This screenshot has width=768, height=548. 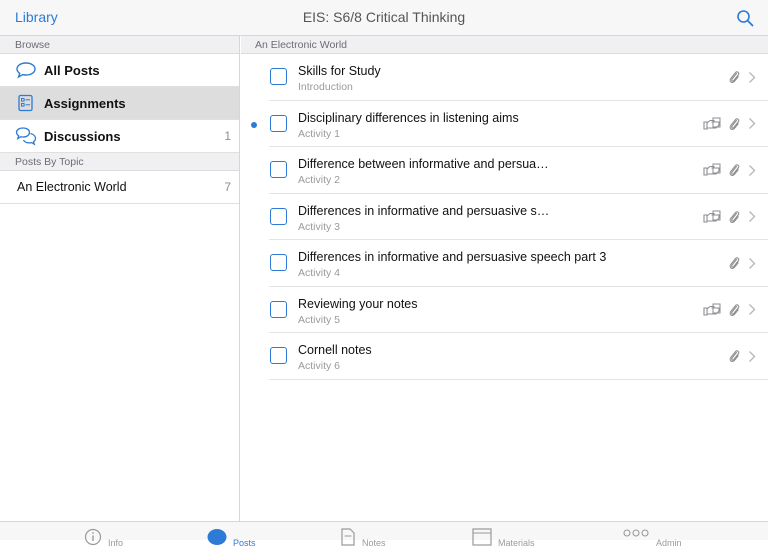 What do you see at coordinates (518, 356) in the screenshot?
I see `list-item: Cornell notes Activity 6` at bounding box center [518, 356].